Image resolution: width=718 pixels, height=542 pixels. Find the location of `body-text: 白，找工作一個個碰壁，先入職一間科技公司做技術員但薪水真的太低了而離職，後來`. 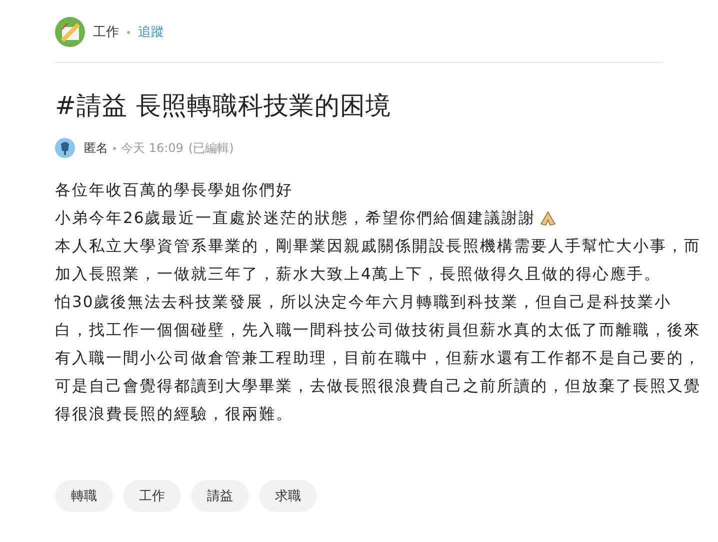

body-text: 白，找工作一個個碰壁，先入職一間科技公司做技術員但薪水真的太低了而離職，後來 is located at coordinates (378, 330).